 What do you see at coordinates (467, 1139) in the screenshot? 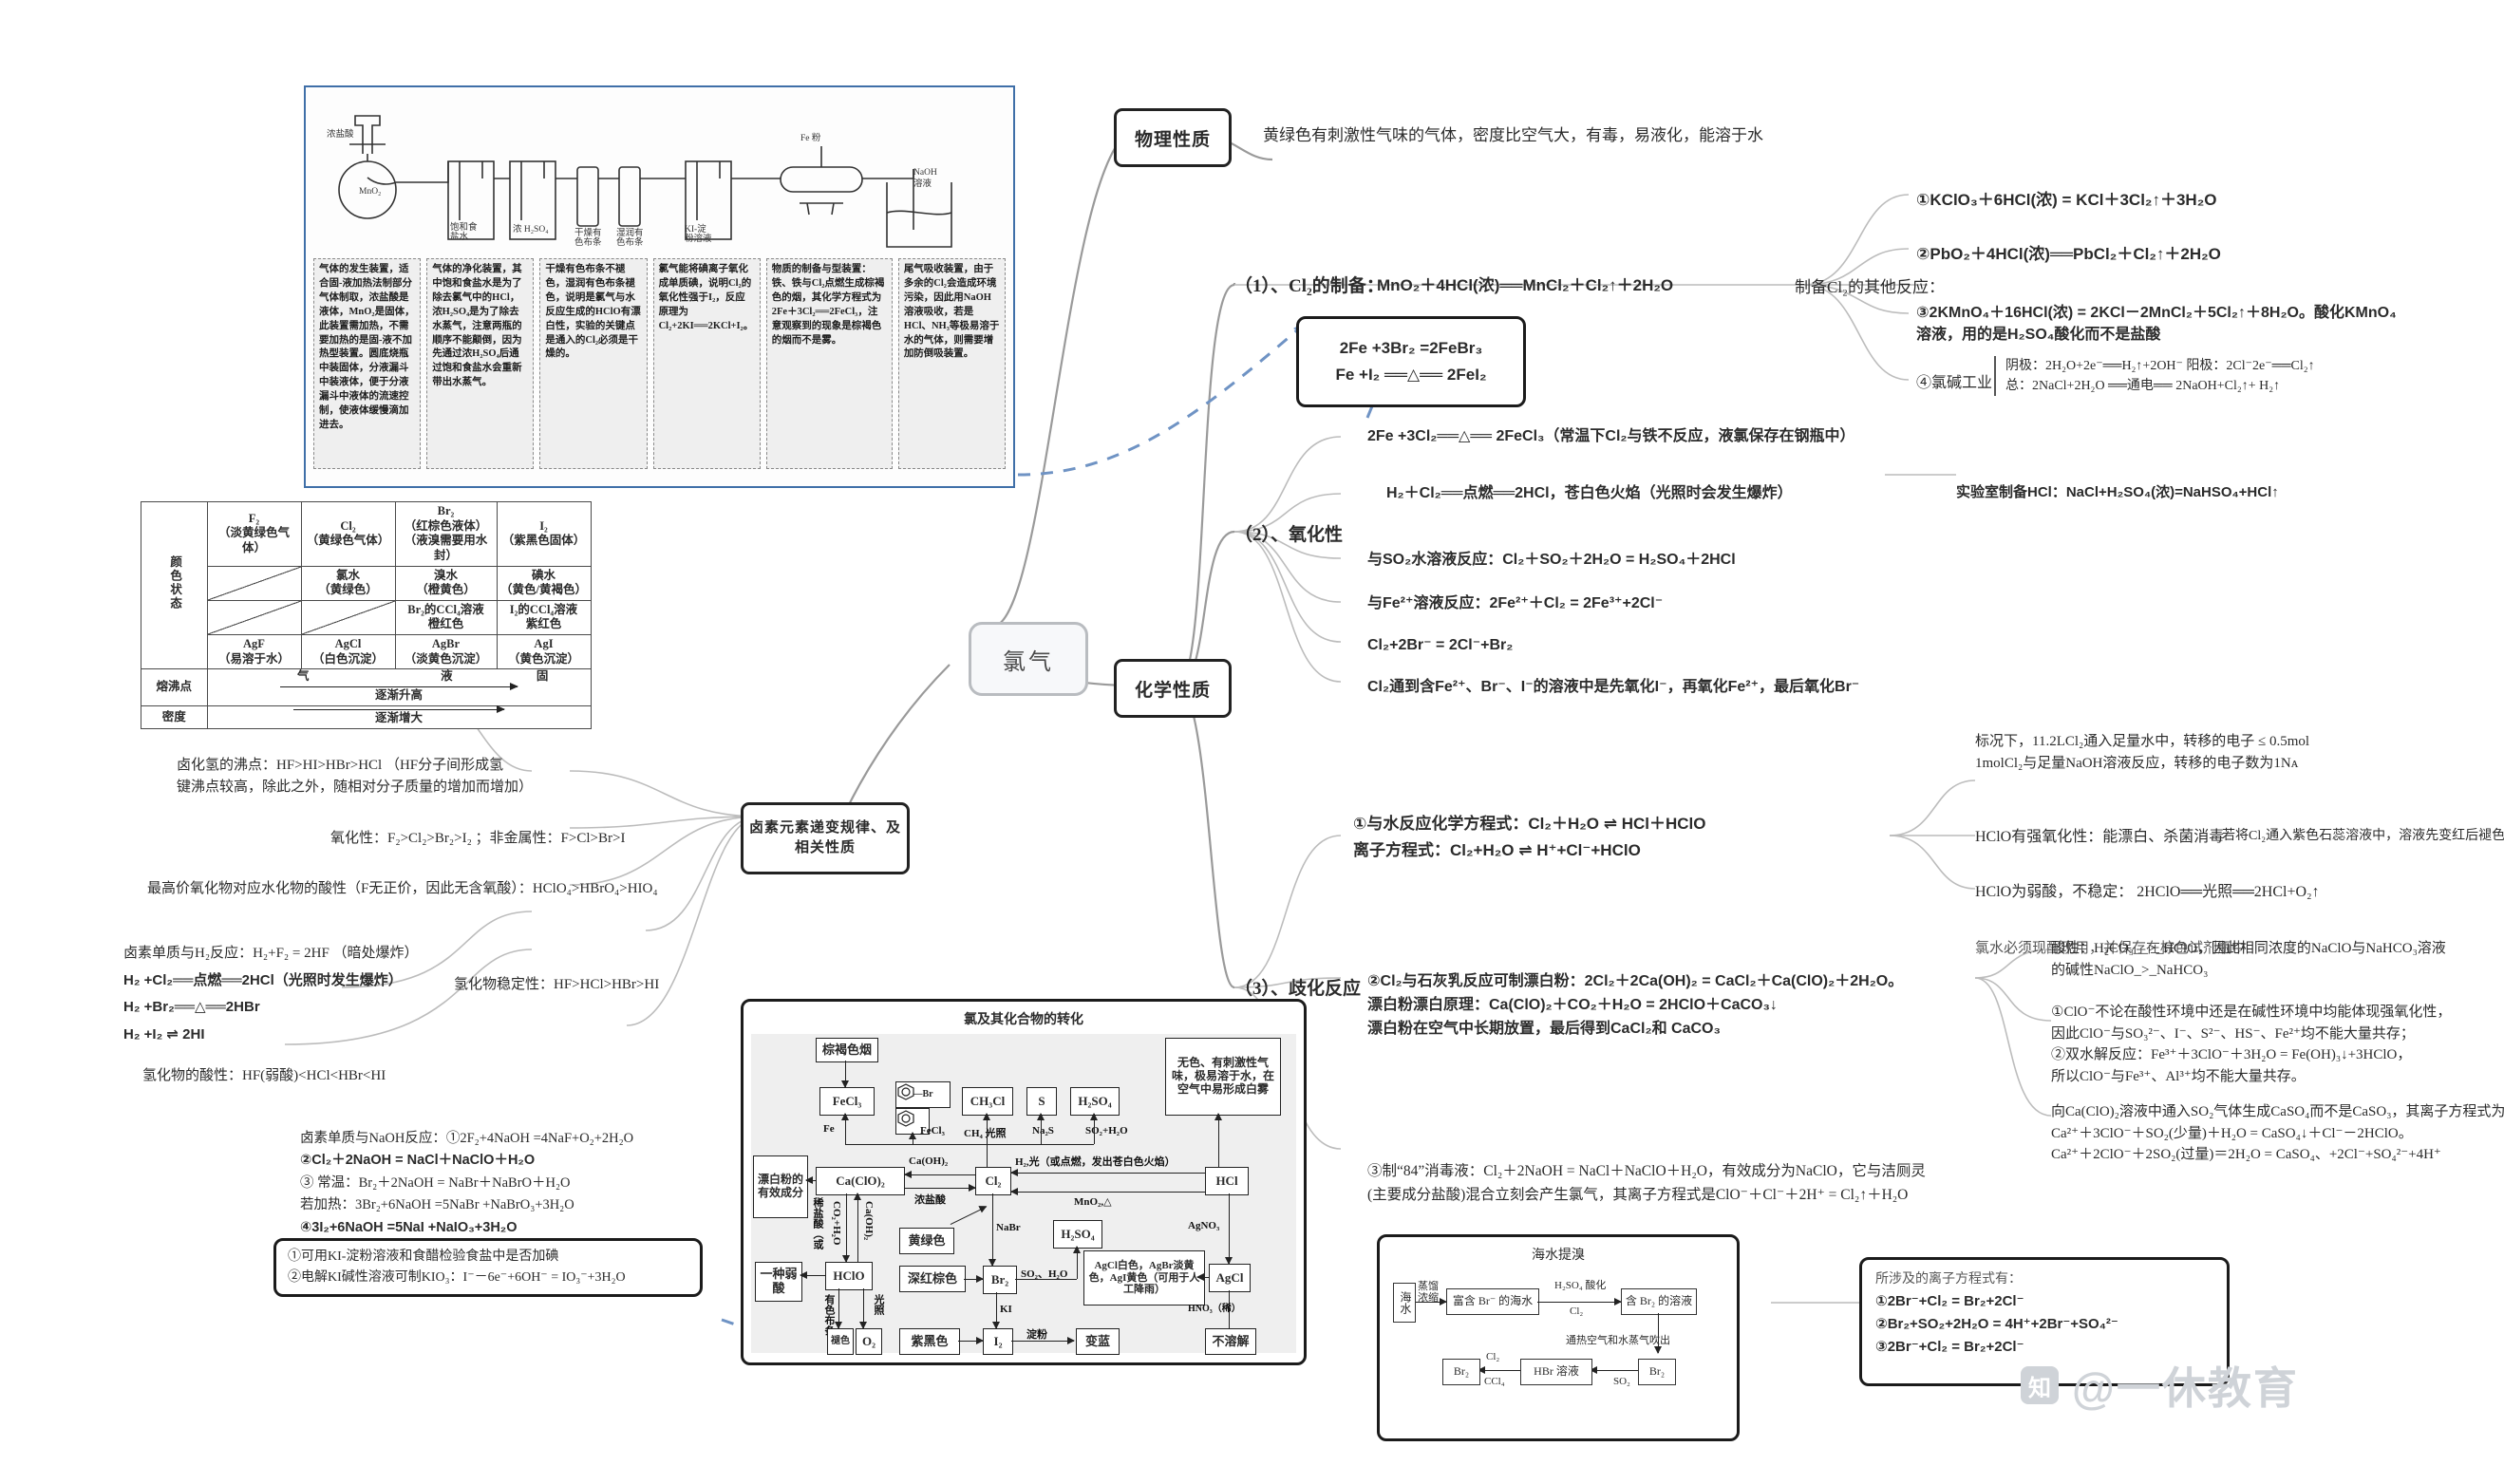
I see `naoh-react-1: 卤素单质与NaOH反应：①2F₂+4NaOH =4NaF+O₂+2H₂O` at bounding box center [467, 1139].